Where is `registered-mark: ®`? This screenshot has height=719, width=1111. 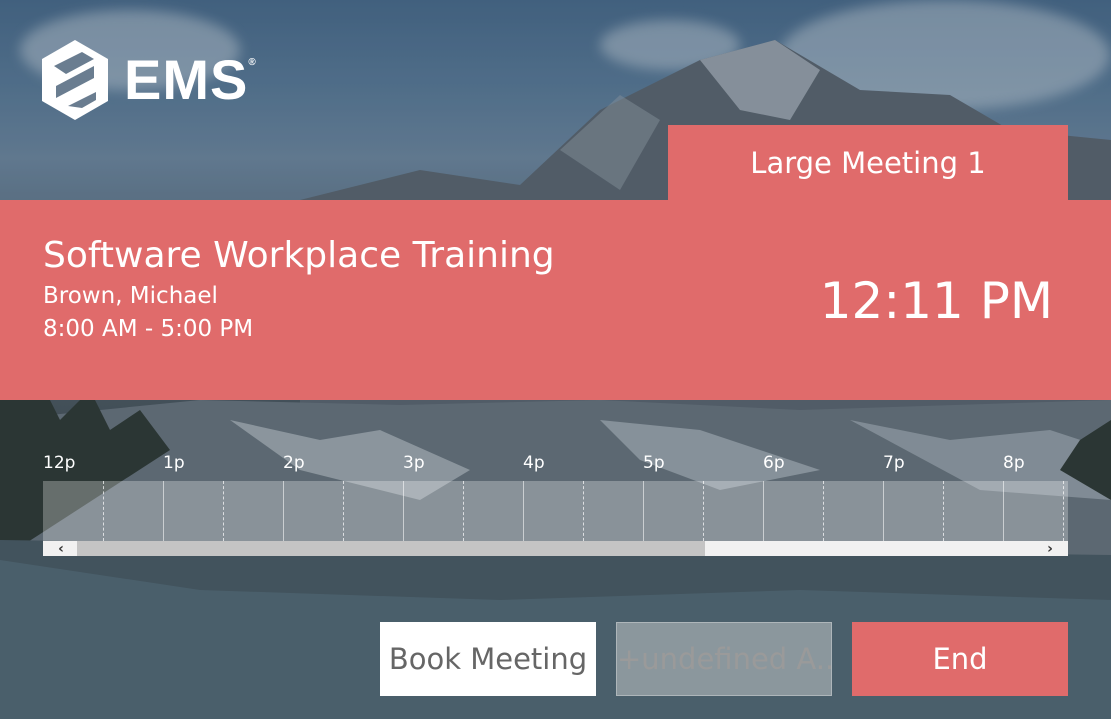 registered-mark: ® is located at coordinates (252, 62).